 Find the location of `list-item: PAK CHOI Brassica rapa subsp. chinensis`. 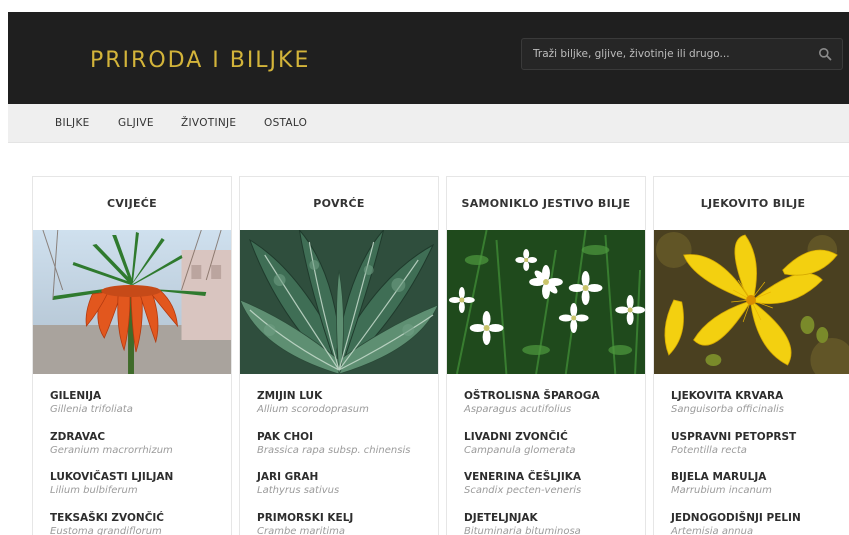

list-item: PAK CHOI Brassica rapa subsp. chinensis is located at coordinates (346, 451).